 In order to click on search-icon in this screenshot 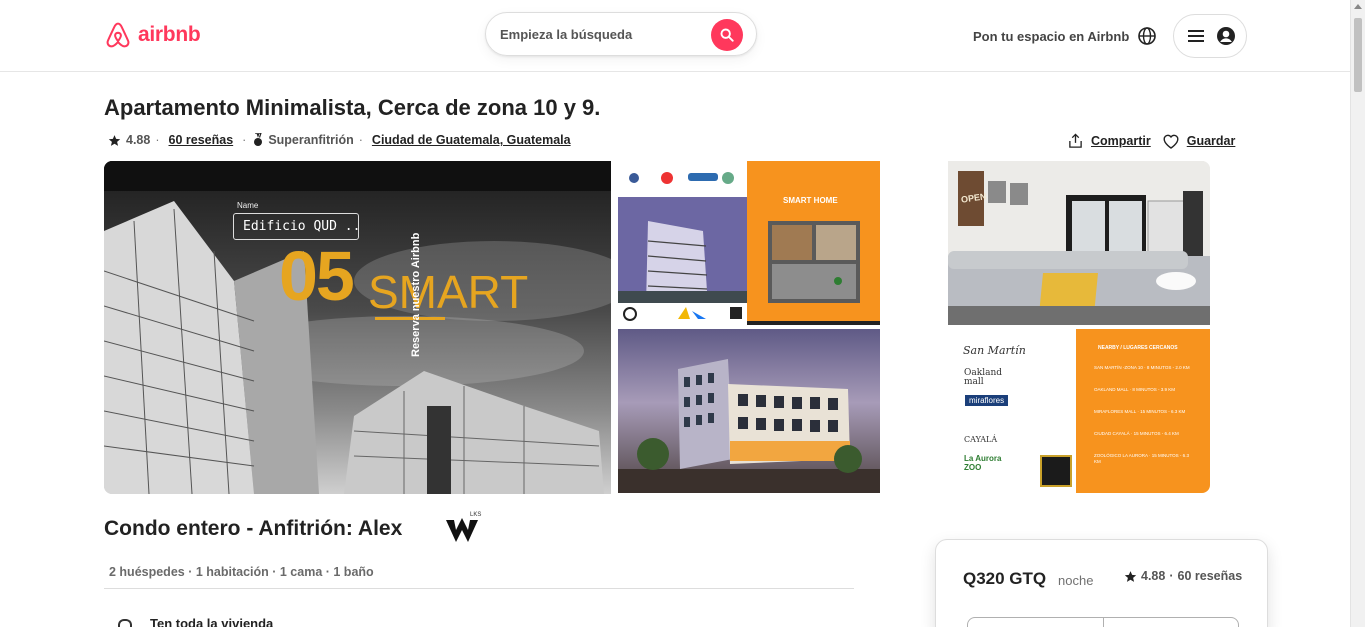, I will do `click(727, 35)`.